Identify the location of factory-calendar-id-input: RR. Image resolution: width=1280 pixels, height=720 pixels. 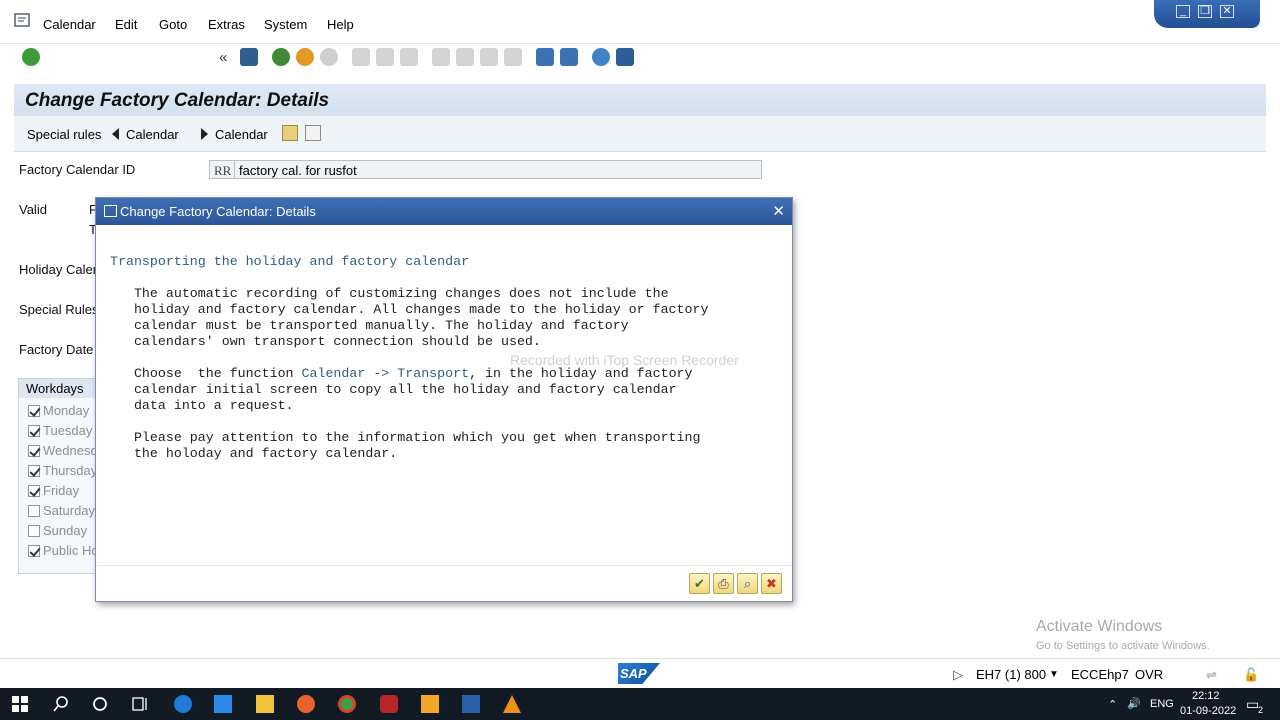
(222, 169).